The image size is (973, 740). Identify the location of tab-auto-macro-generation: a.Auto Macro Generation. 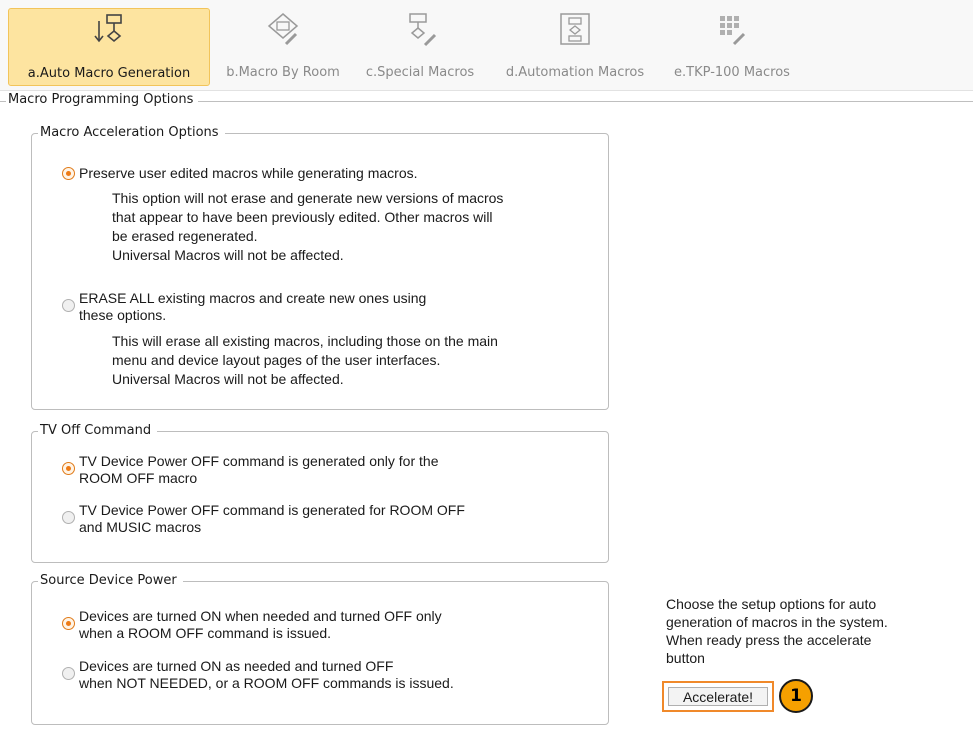
(109, 47).